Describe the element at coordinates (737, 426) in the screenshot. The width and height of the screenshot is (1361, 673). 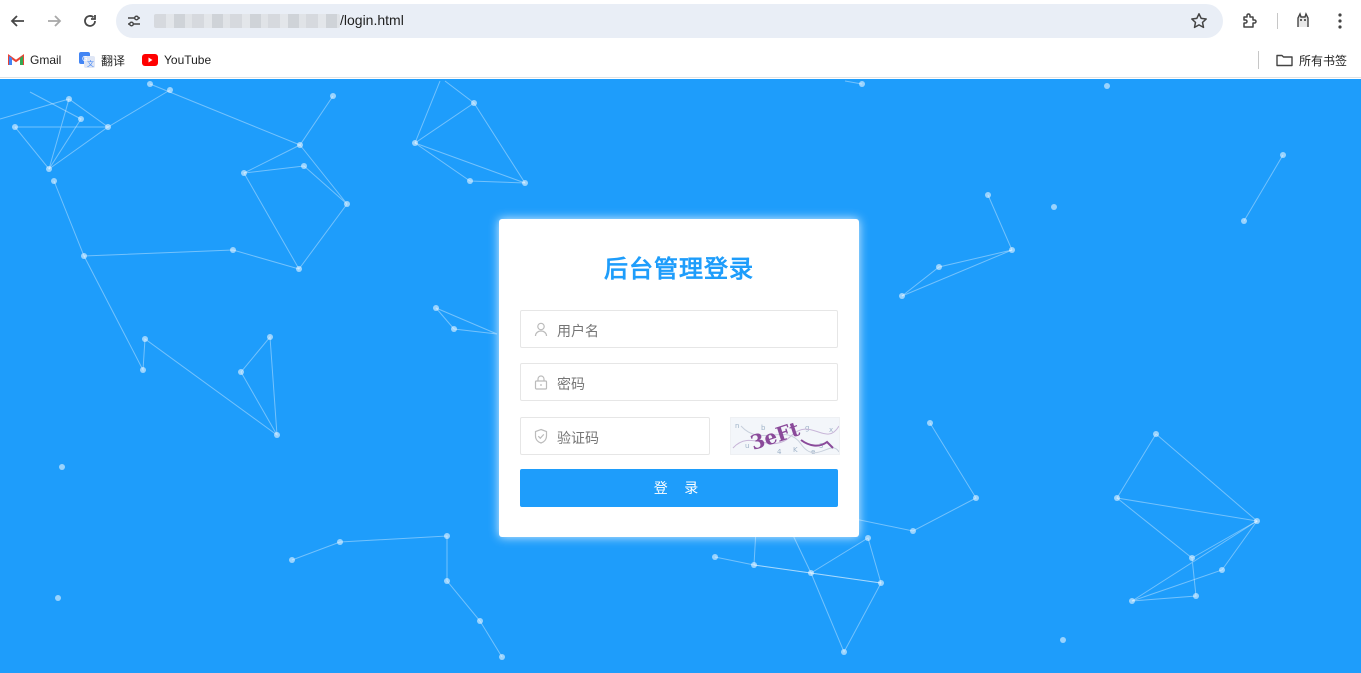
I see `svg-text: n` at that location.